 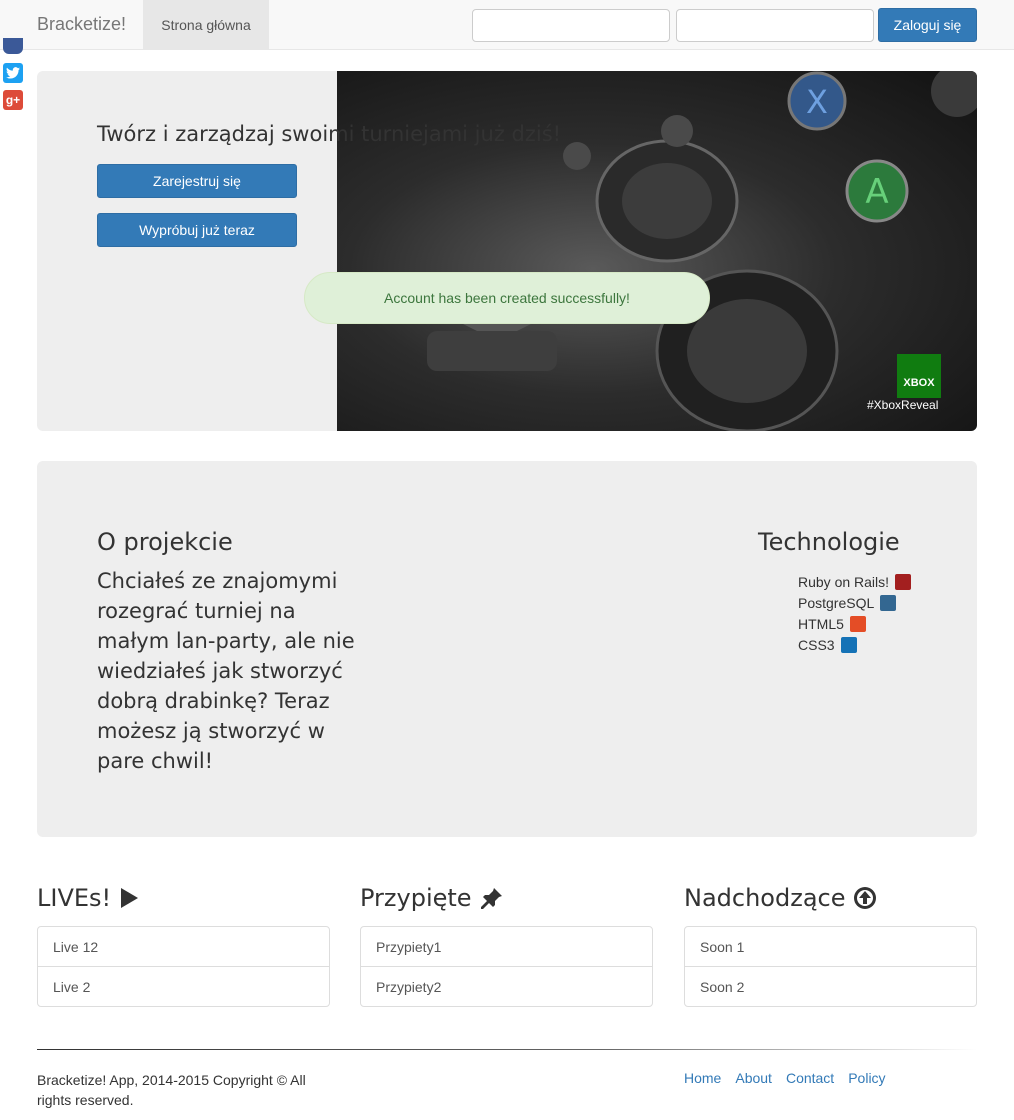 What do you see at coordinates (507, 1049) in the screenshot?
I see `footer-divider` at bounding box center [507, 1049].